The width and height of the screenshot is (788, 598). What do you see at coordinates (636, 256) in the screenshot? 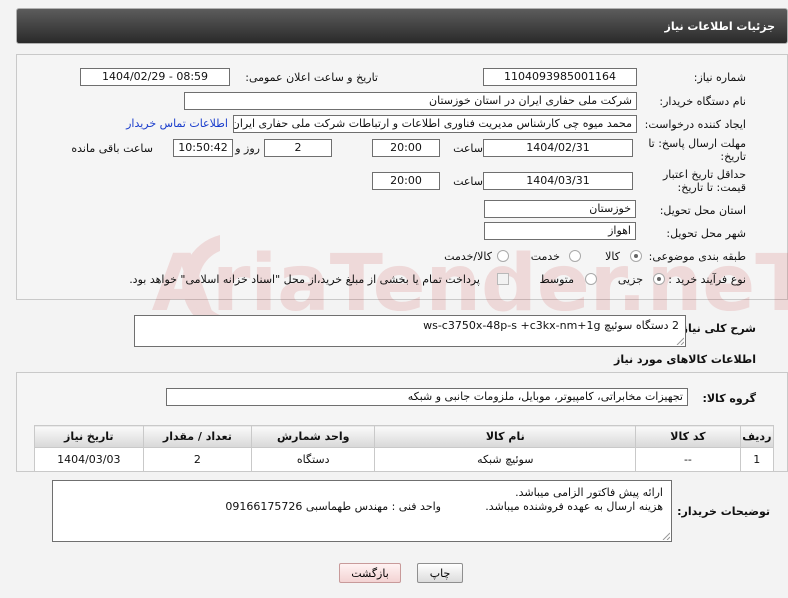
I see `category-goods-radio` at bounding box center [636, 256].